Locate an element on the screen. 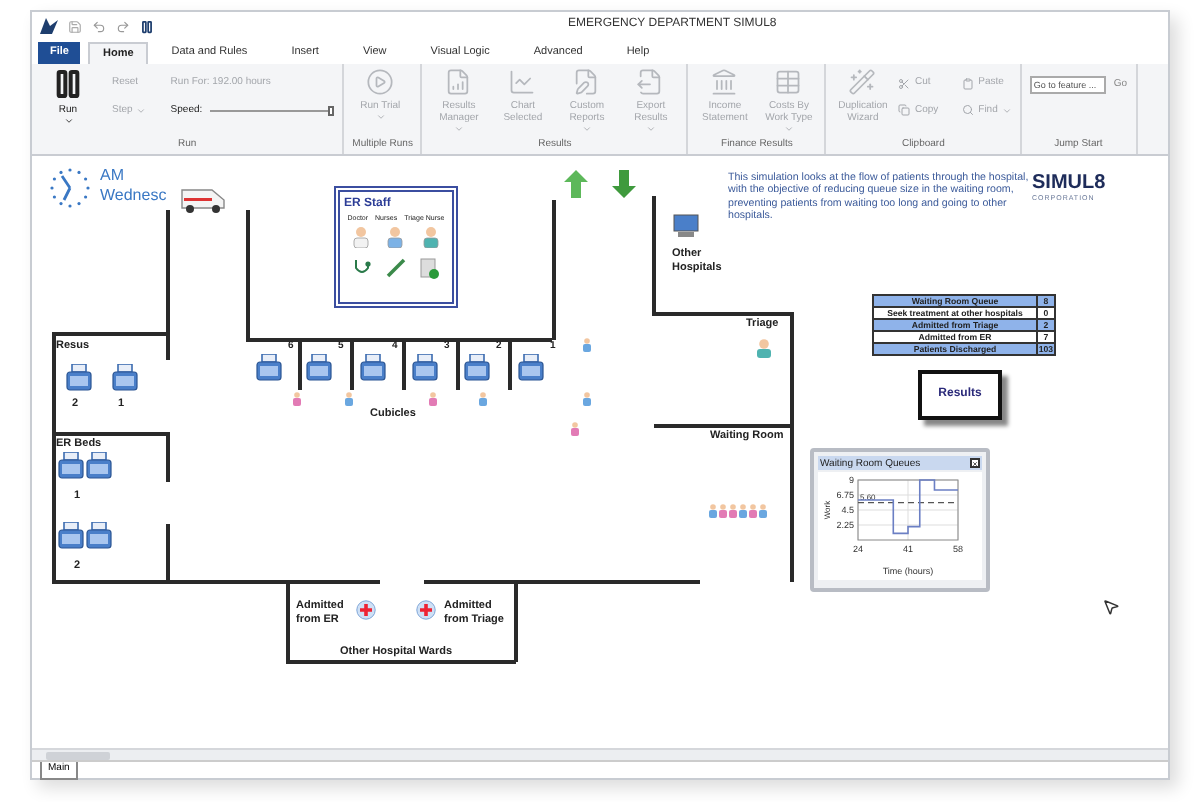  bank-icon is located at coordinates (724, 82).